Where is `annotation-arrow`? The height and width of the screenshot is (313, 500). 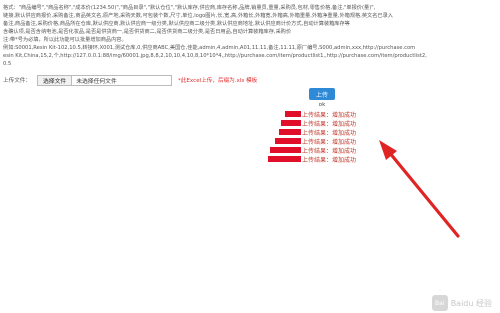
annotation-arrow is located at coordinates (419, 189).